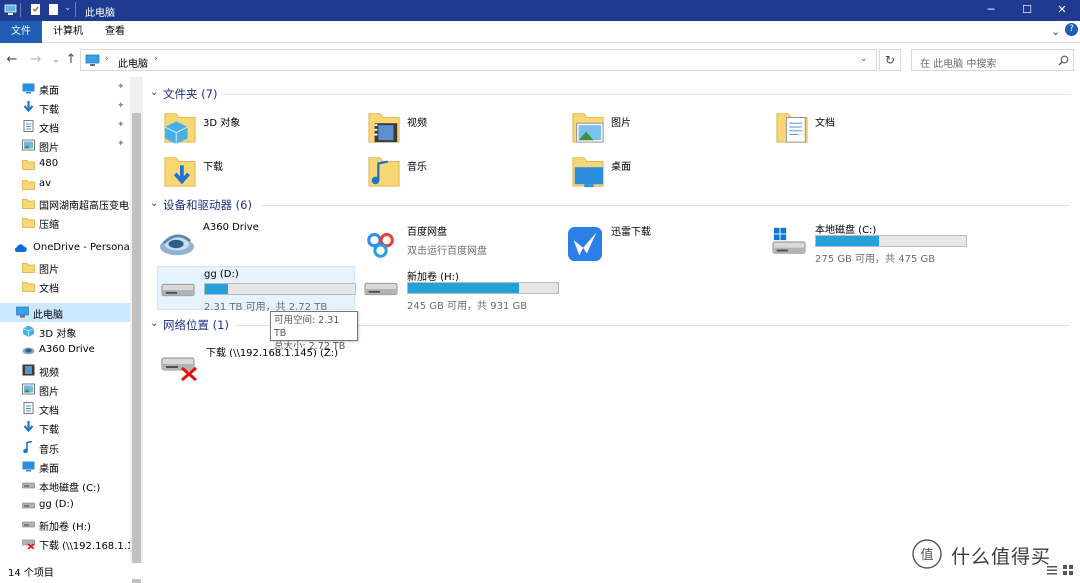 The image size is (1080, 583). Describe the element at coordinates (610, 205) in the screenshot. I see `section-drives-header: ⌄ 设备和驱动器 (6)` at that location.